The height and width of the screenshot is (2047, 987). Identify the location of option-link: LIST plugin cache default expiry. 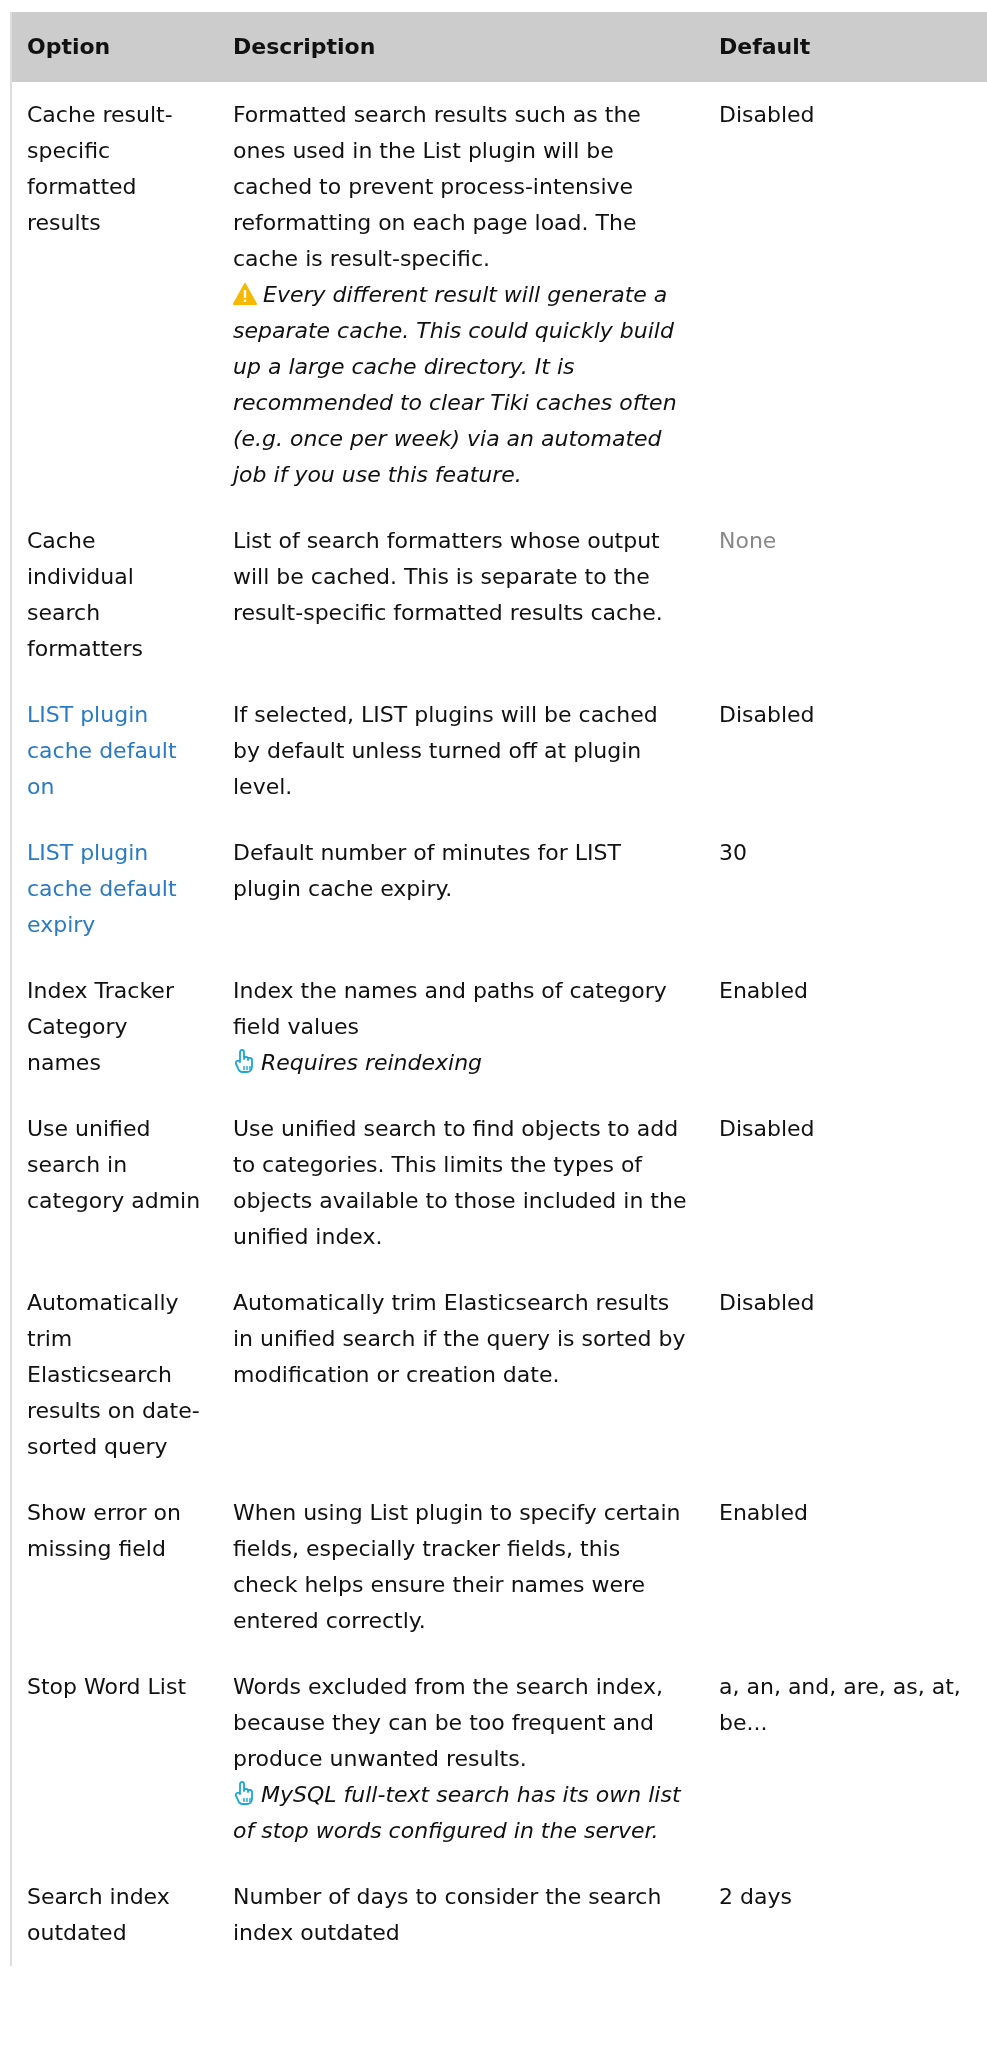
(115, 889).